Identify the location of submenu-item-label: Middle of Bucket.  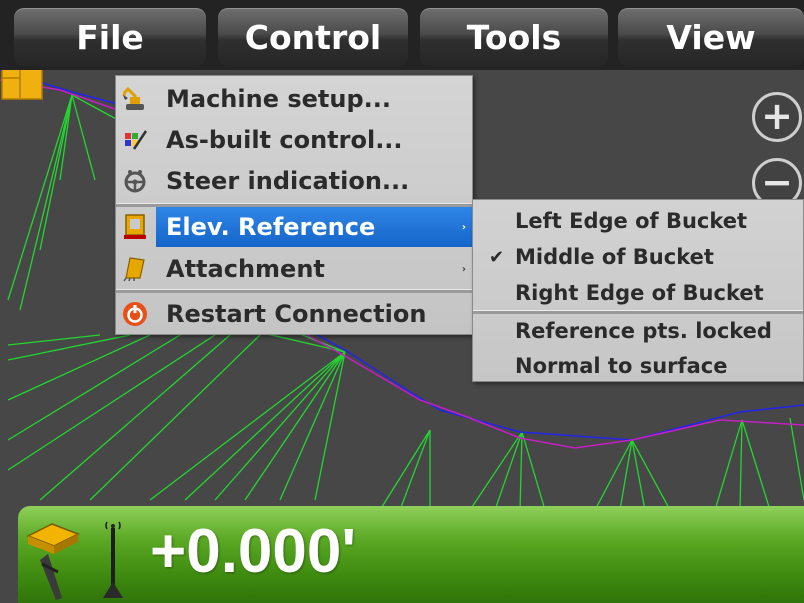
(614, 257).